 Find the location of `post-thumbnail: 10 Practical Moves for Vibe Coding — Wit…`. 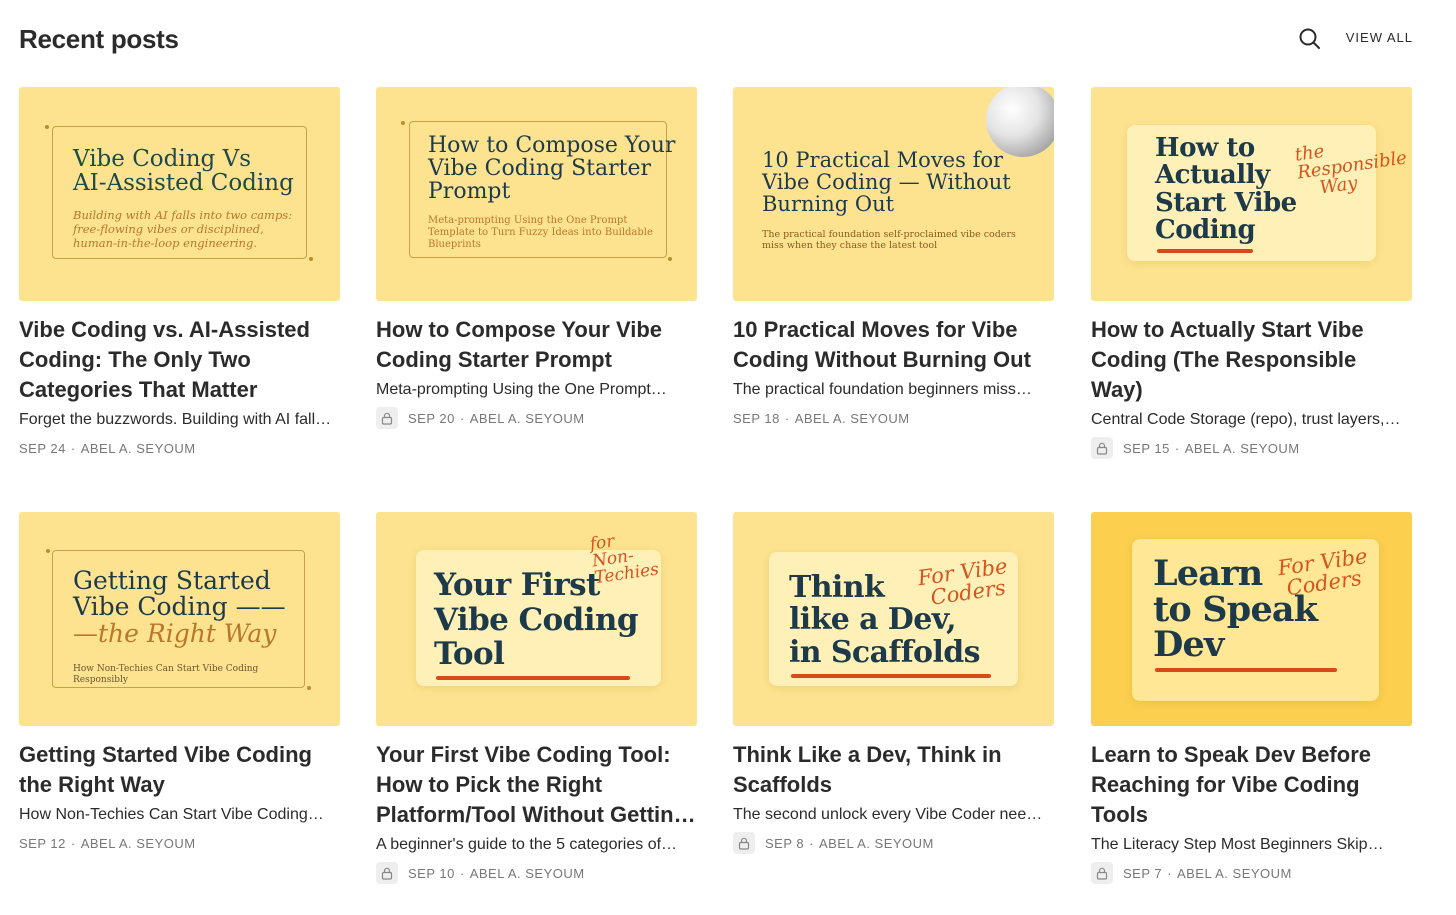

post-thumbnail: 10 Practical Moves for Vibe Coding — Wit… is located at coordinates (893, 194).